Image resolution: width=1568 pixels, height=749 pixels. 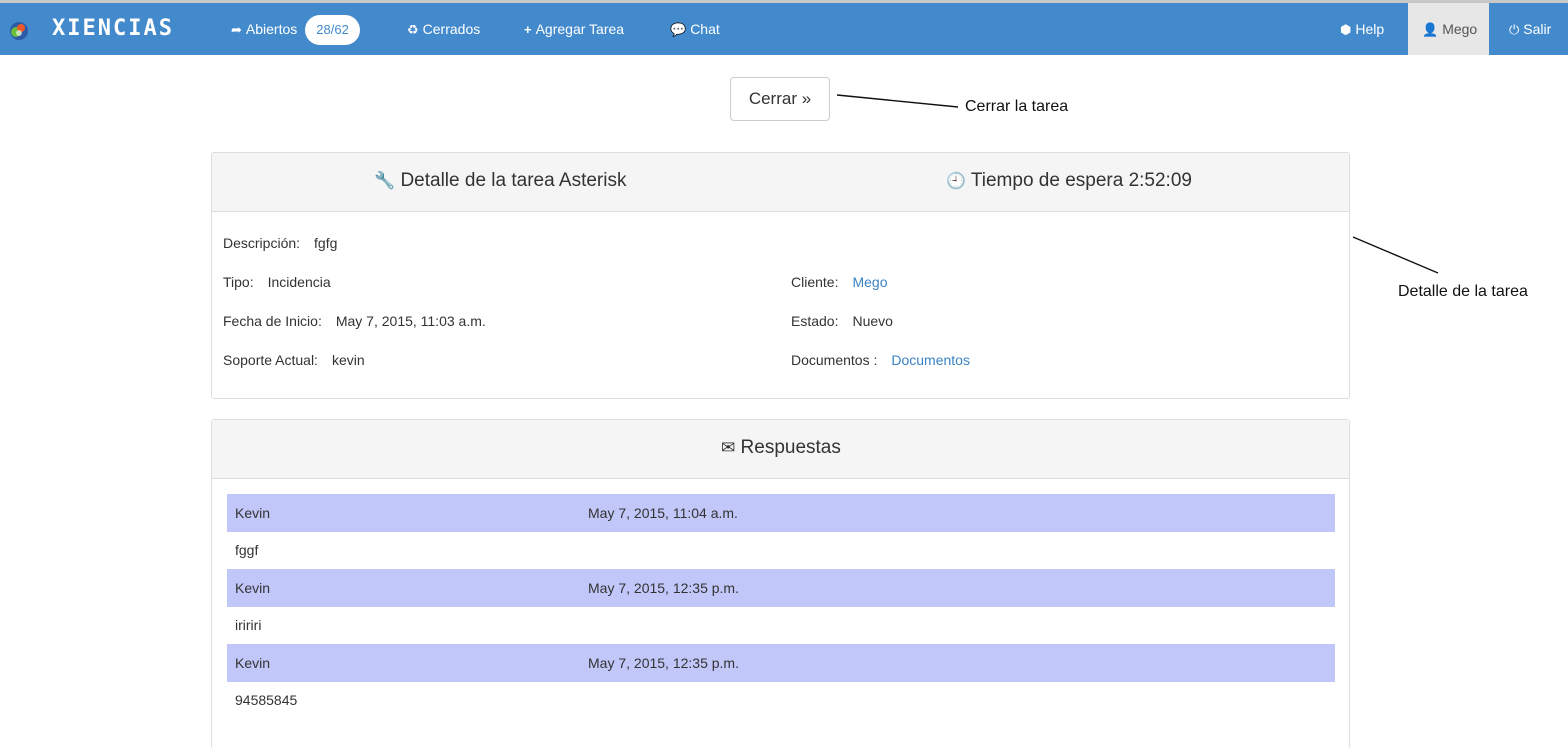 What do you see at coordinates (880, 360) in the screenshot?
I see `field-documentos: Documentos` at bounding box center [880, 360].